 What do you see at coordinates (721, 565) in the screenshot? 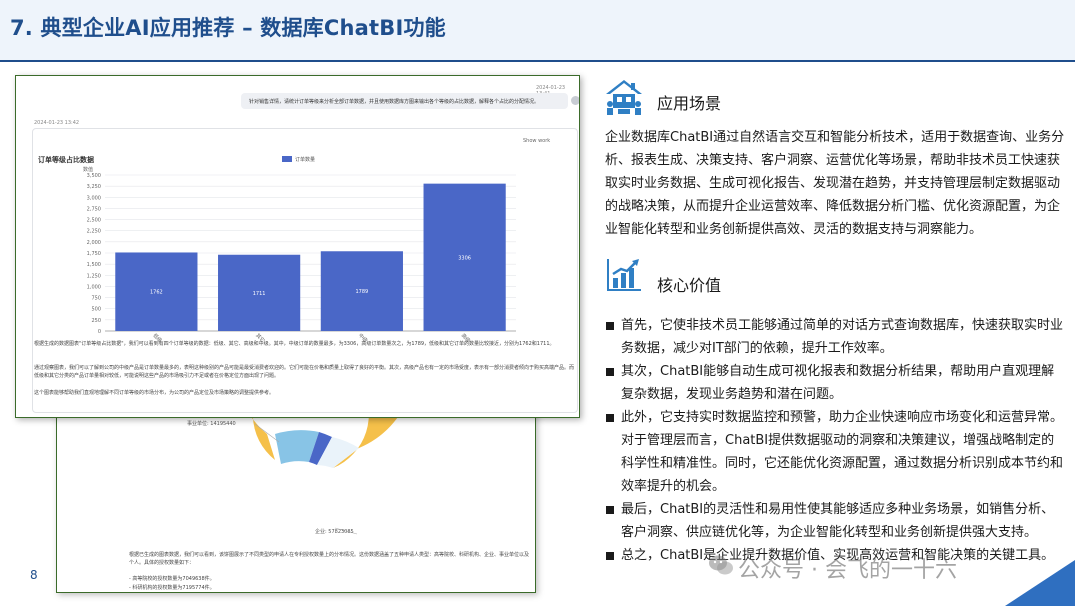
I see `wechat-icon` at bounding box center [721, 565].